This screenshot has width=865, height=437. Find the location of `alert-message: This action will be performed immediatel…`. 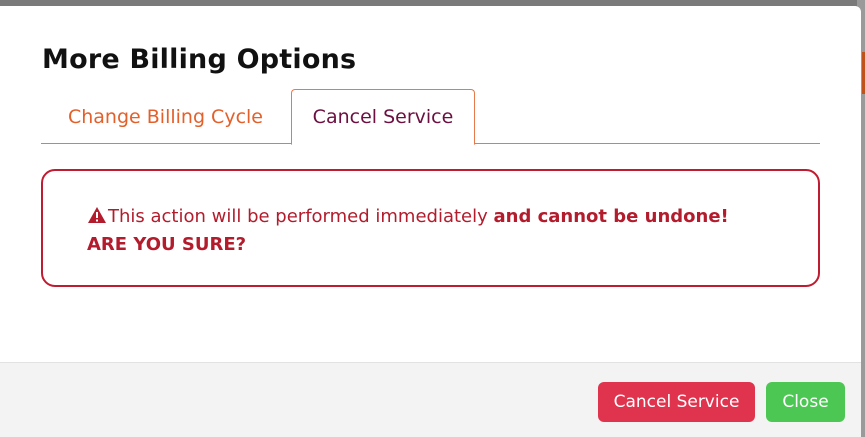

alert-message: This action will be performed immediatel… is located at coordinates (301, 216).